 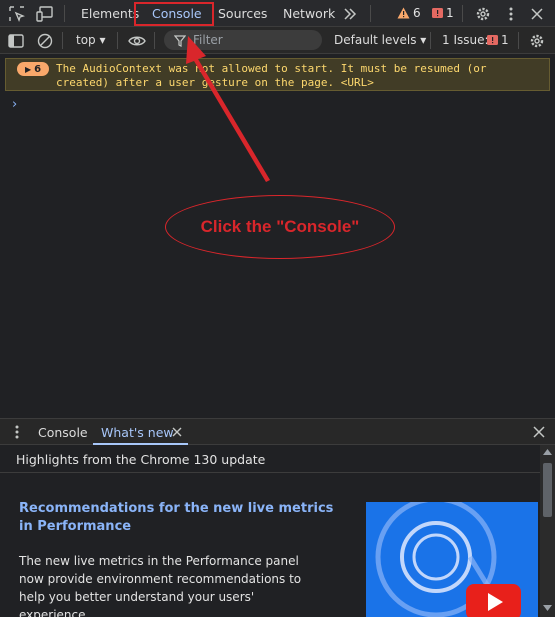 I want to click on whats-new-header: Highlights from the Chrome 130 update, so click(x=270, y=459).